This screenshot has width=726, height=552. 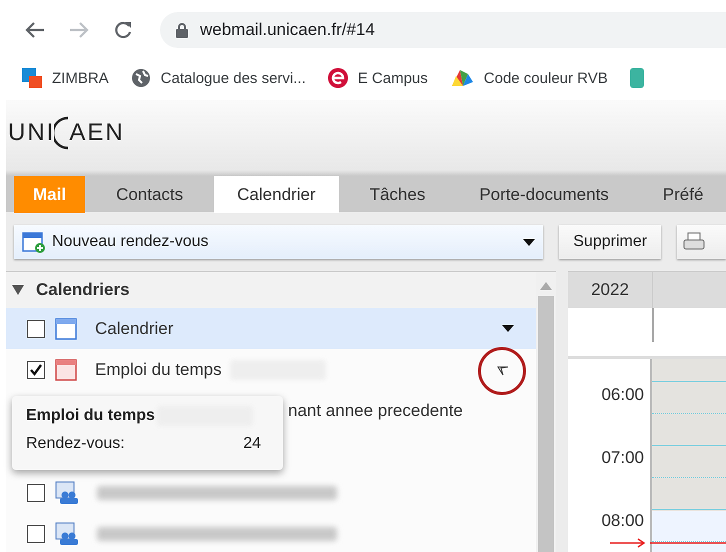 What do you see at coordinates (338, 78) in the screenshot?
I see `e-letter-icon` at bounding box center [338, 78].